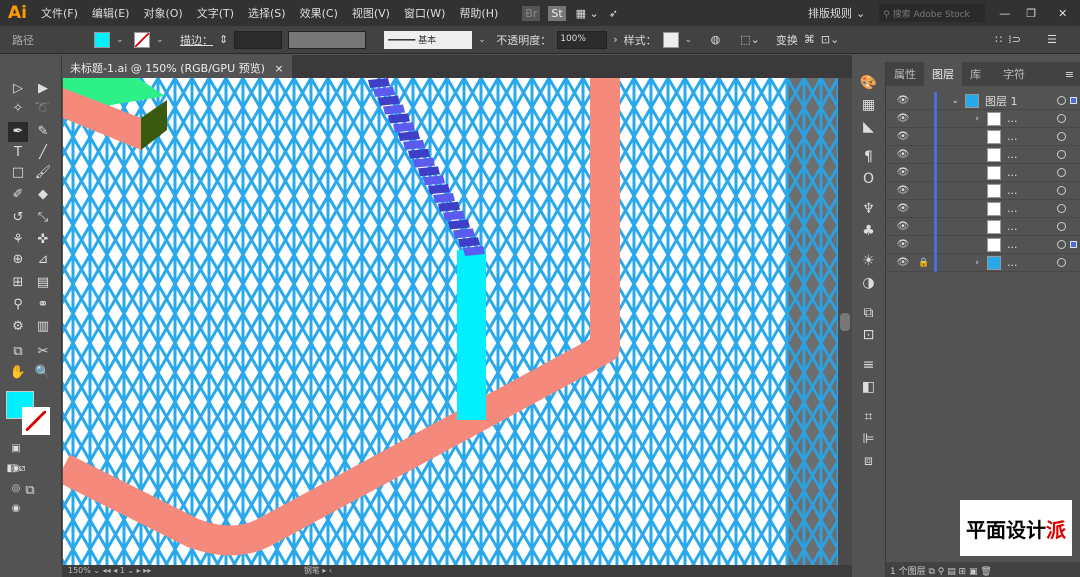  Describe the element at coordinates (196, 40) in the screenshot. I see `stroke-label: 描边：` at that location.